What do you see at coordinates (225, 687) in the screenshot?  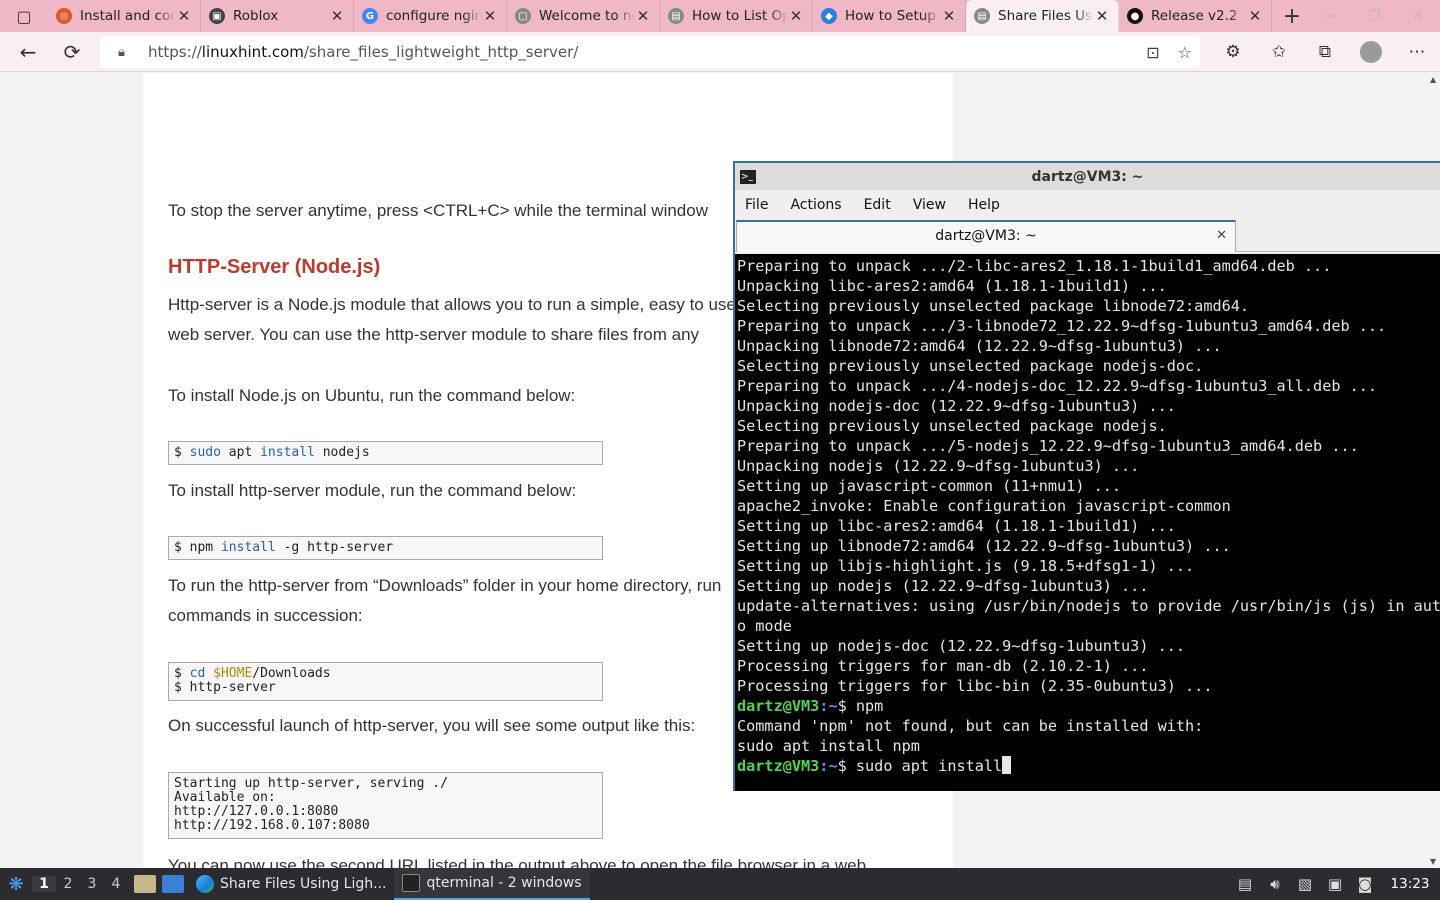 I see `code-text: $ http-server` at bounding box center [225, 687].